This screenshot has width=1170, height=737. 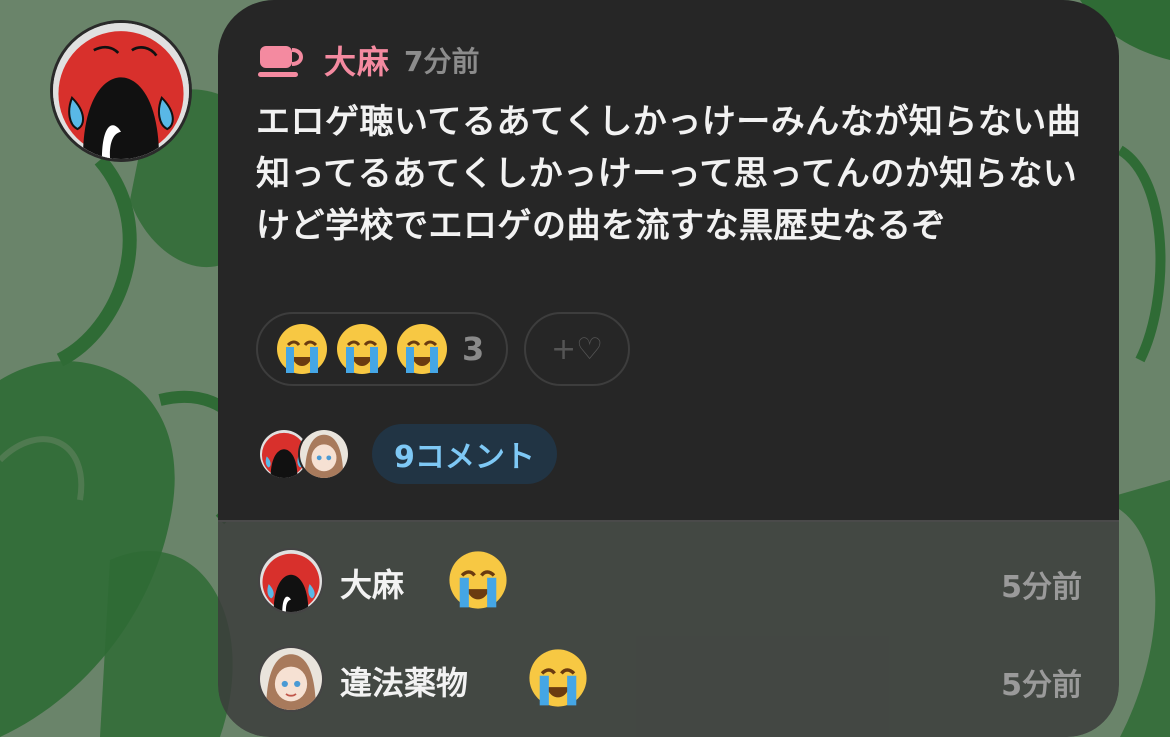 I want to click on reaction-count: 3, so click(x=473, y=349).